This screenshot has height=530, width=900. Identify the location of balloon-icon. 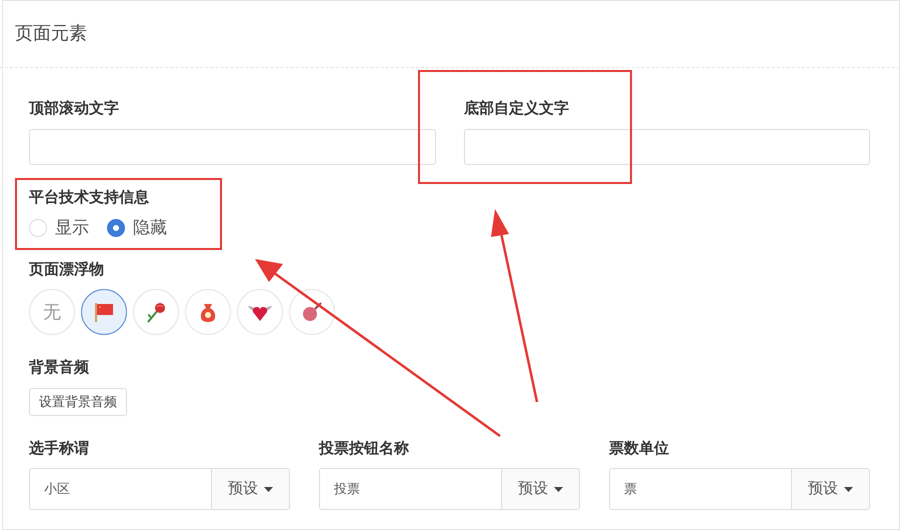
(312, 312).